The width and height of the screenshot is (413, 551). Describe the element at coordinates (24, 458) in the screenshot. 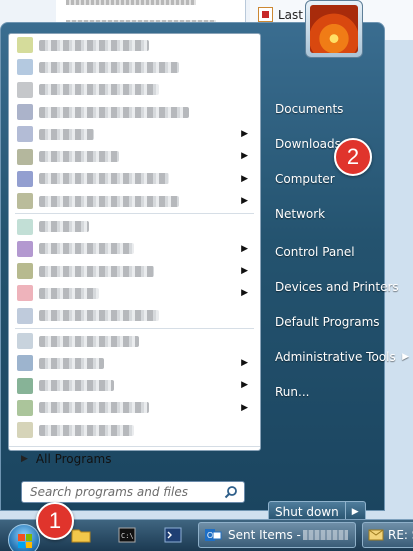

I see `triangle-right-icon: ▶` at that location.